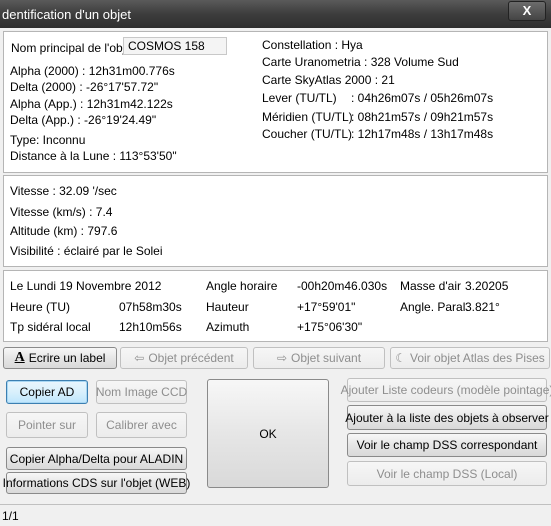 The image size is (551, 526). What do you see at coordinates (227, 307) in the screenshot?
I see `hauteur-label: Hauteur` at bounding box center [227, 307].